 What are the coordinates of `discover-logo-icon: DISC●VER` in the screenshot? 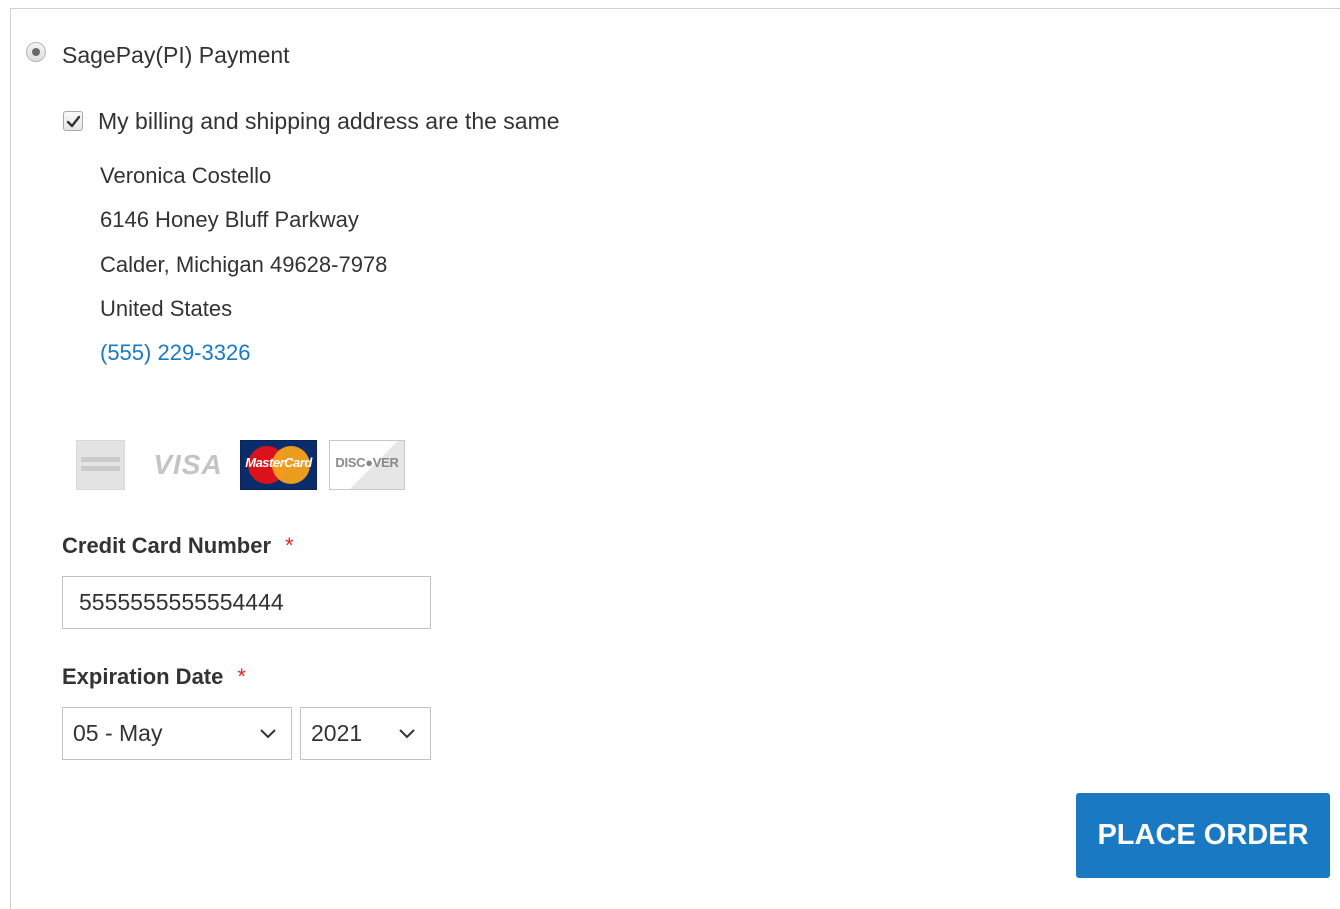 It's located at (367, 465).